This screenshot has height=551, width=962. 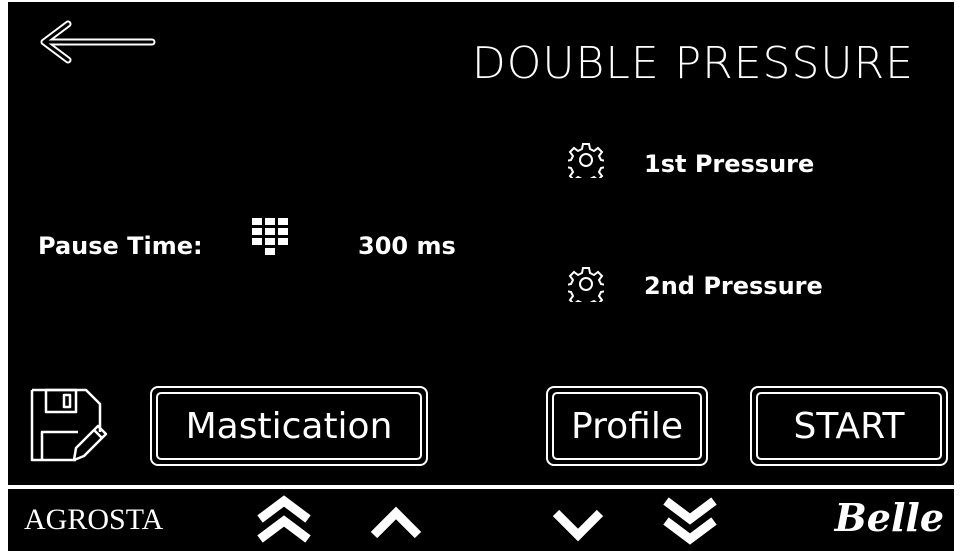 I want to click on double-chevron-down-icon, so click(x=690, y=520).